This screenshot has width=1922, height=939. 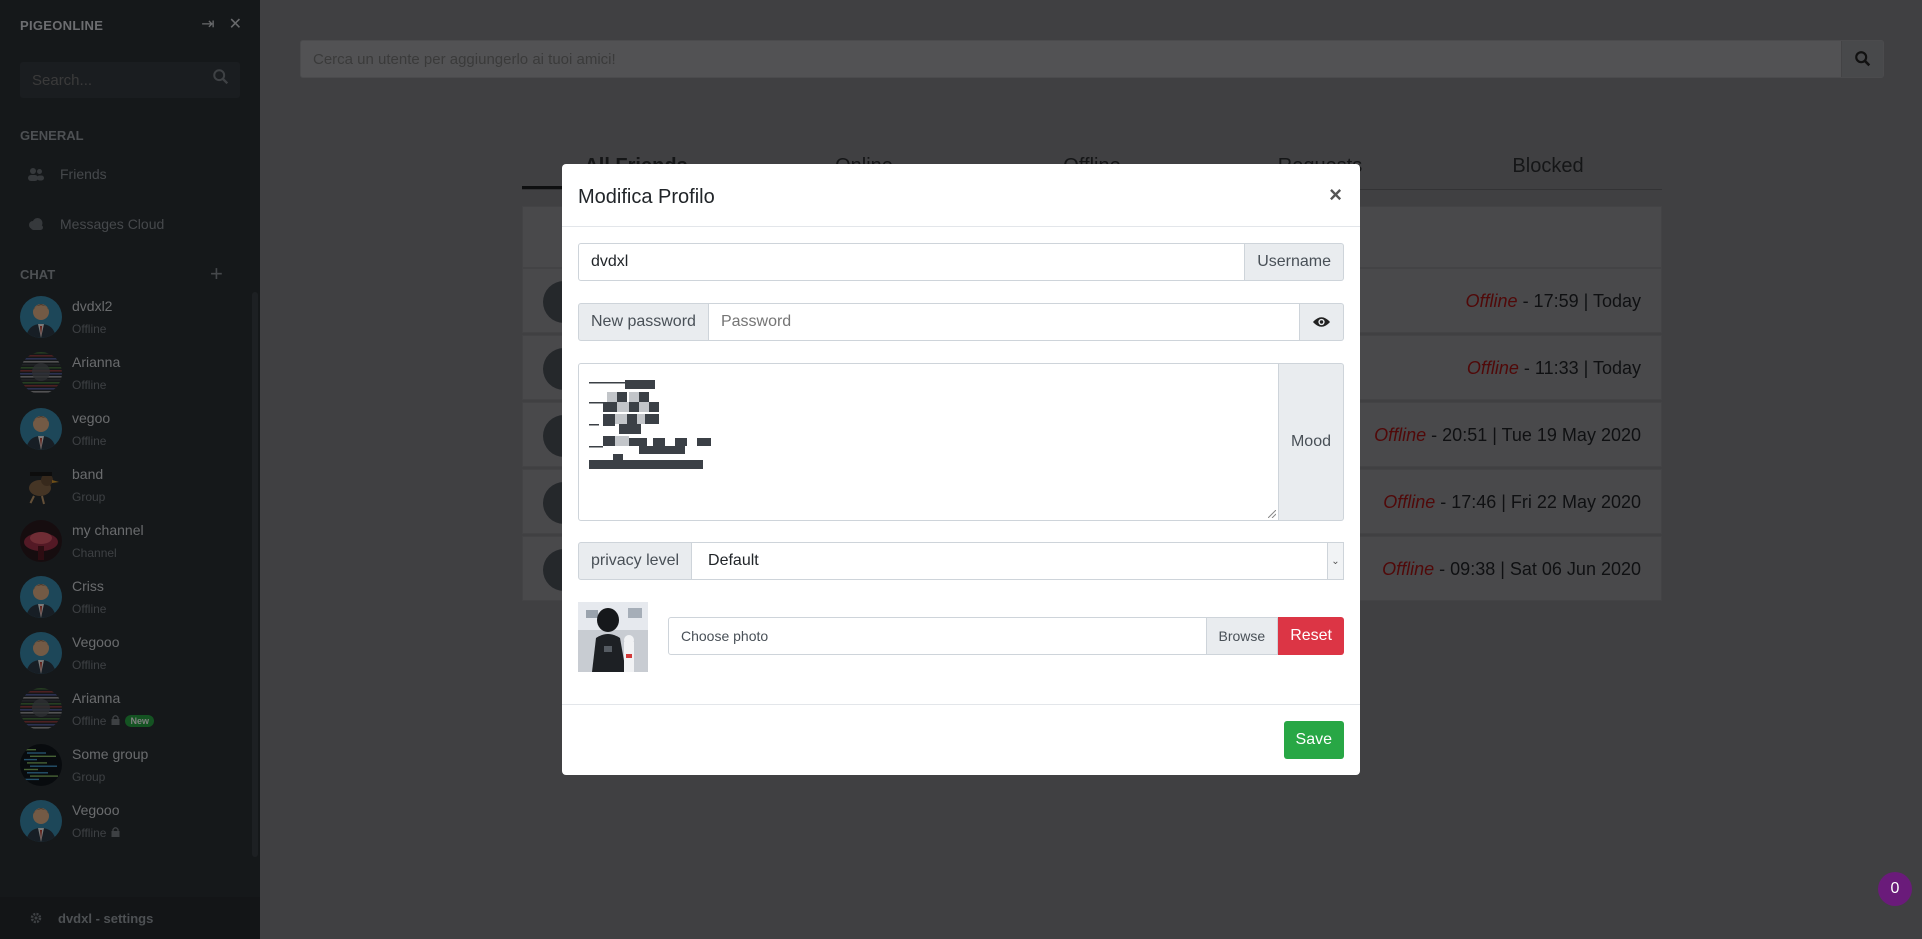 I want to click on mood-addon: Mood, so click(x=1311, y=442).